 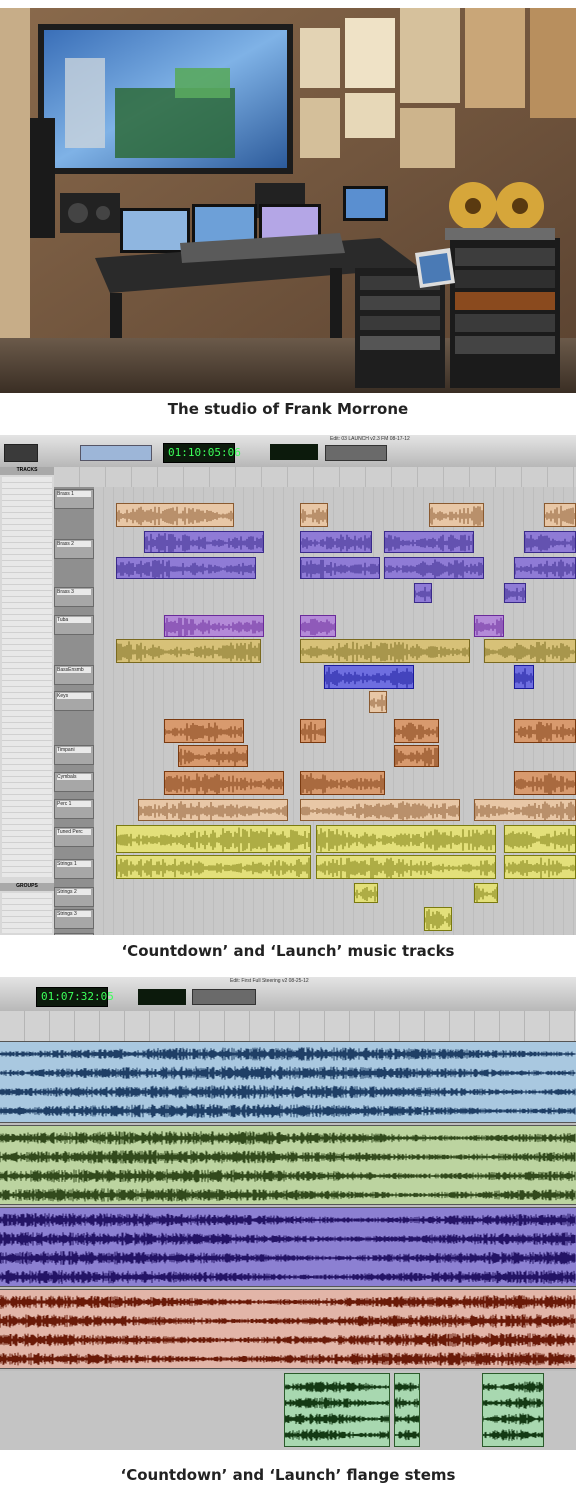 I want to click on track-header: Tuned Perc, so click(x=74, y=837).